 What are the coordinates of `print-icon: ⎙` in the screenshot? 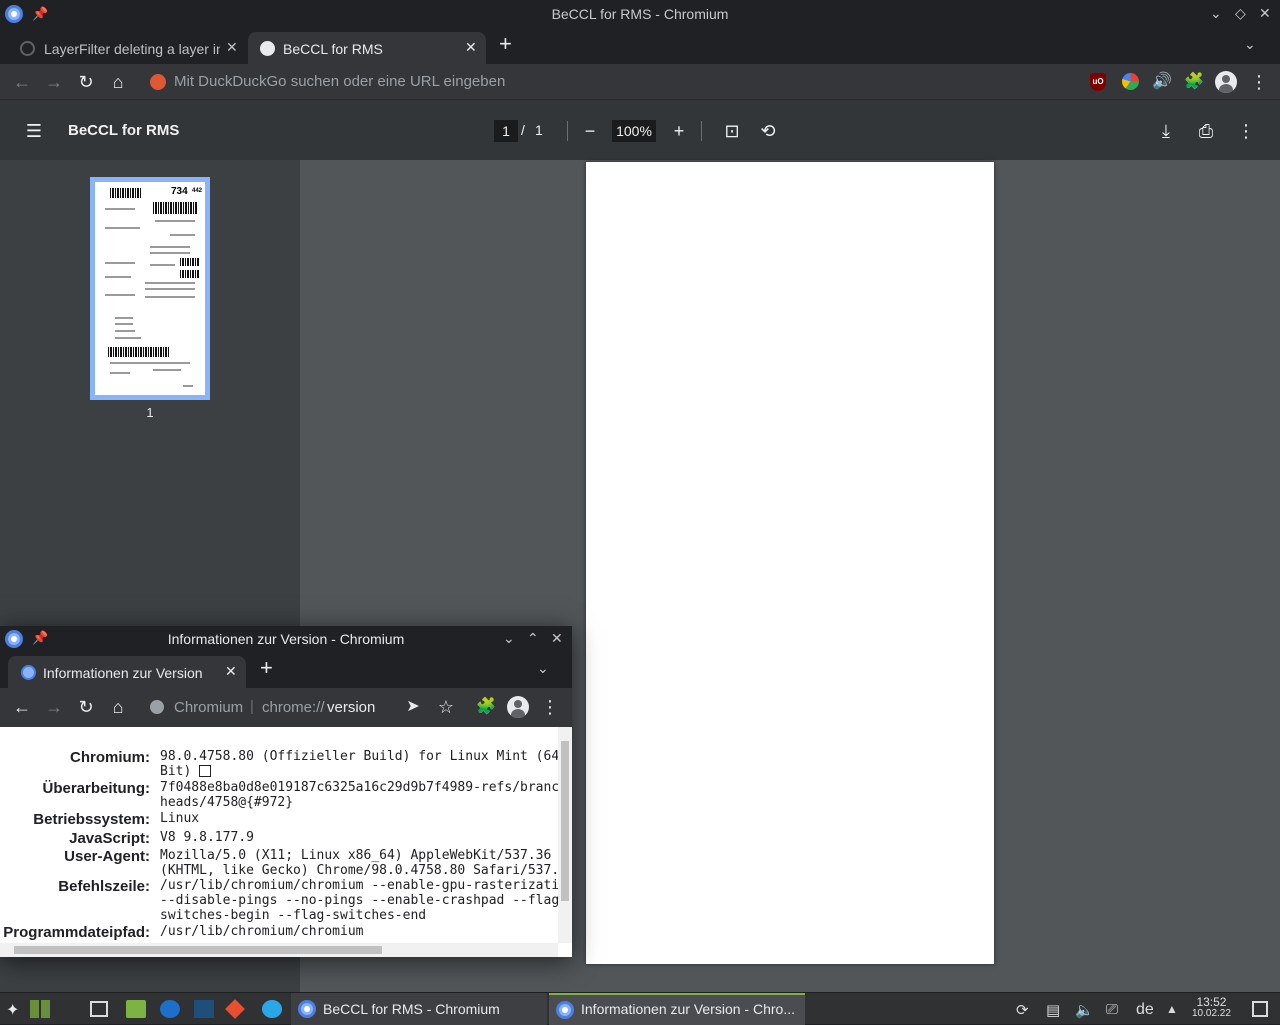 It's located at (1206, 131).